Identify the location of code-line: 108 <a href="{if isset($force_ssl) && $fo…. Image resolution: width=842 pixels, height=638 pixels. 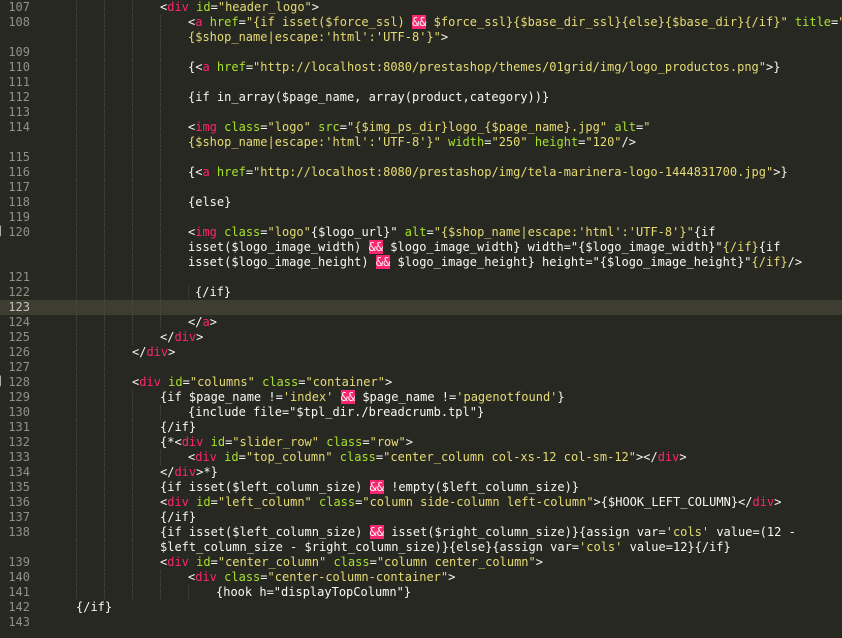
(421, 22).